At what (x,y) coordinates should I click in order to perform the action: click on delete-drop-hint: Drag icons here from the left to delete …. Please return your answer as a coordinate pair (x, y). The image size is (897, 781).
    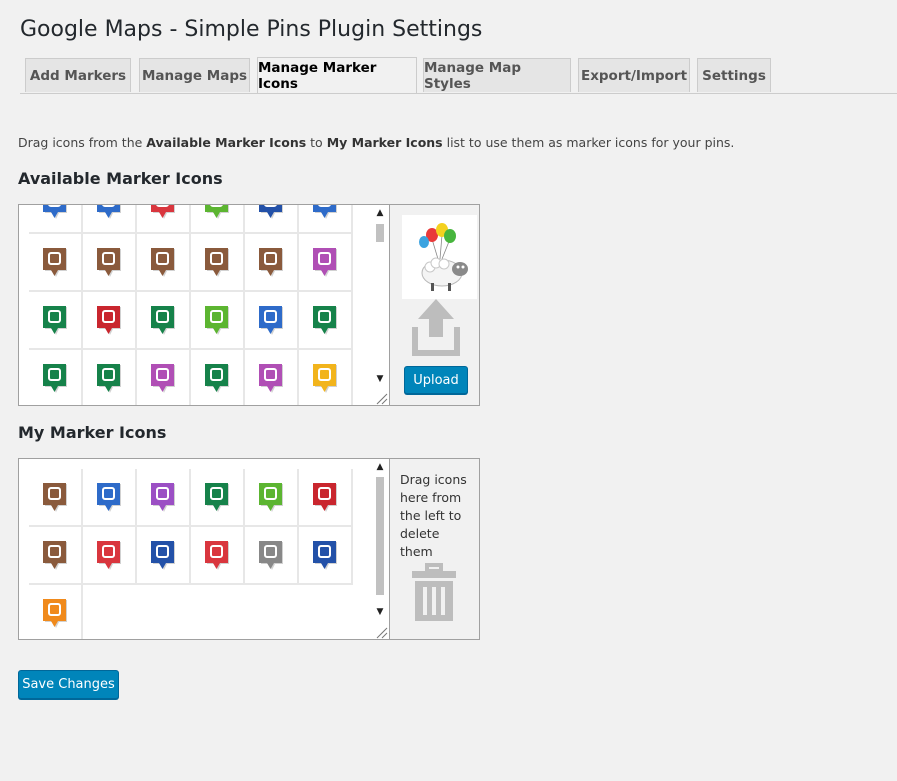
    Looking at the image, I should click on (433, 515).